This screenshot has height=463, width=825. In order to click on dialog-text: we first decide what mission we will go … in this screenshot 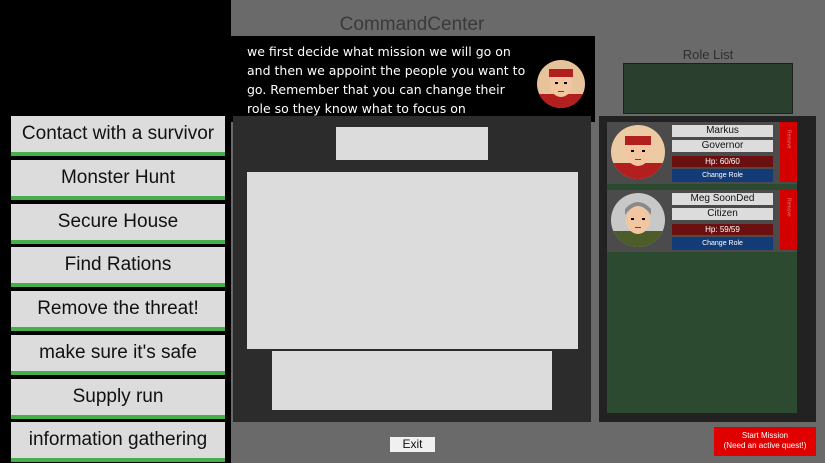, I will do `click(386, 80)`.